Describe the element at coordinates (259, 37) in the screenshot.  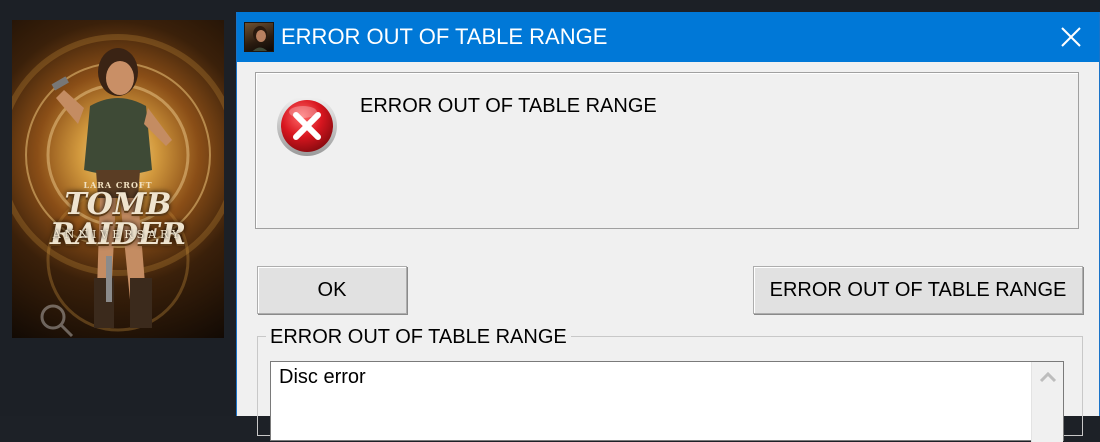
I see `lara-croft-app-icon` at that location.